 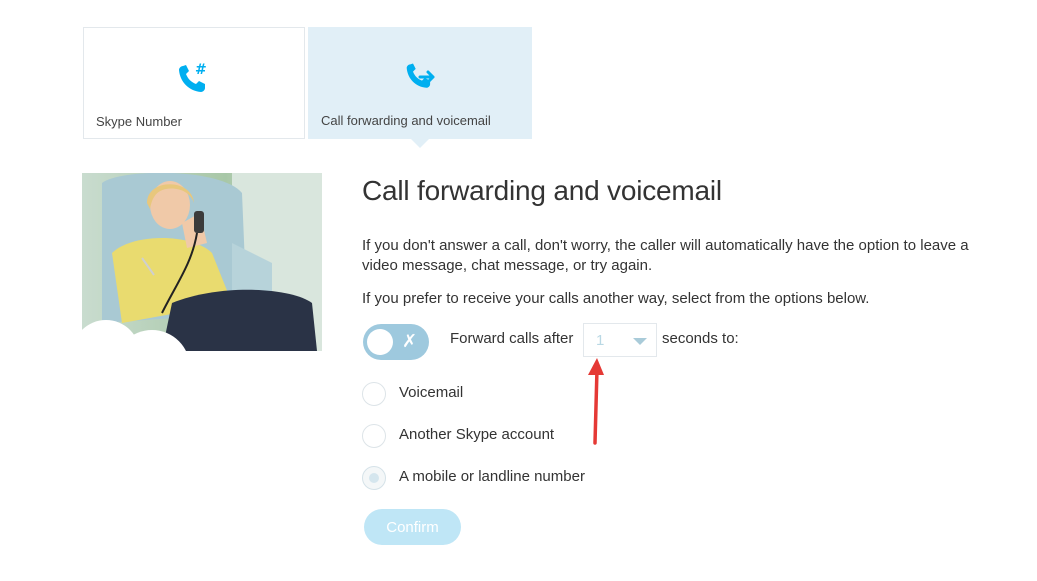 What do you see at coordinates (412, 527) in the screenshot?
I see `confirm-button: Confirm` at bounding box center [412, 527].